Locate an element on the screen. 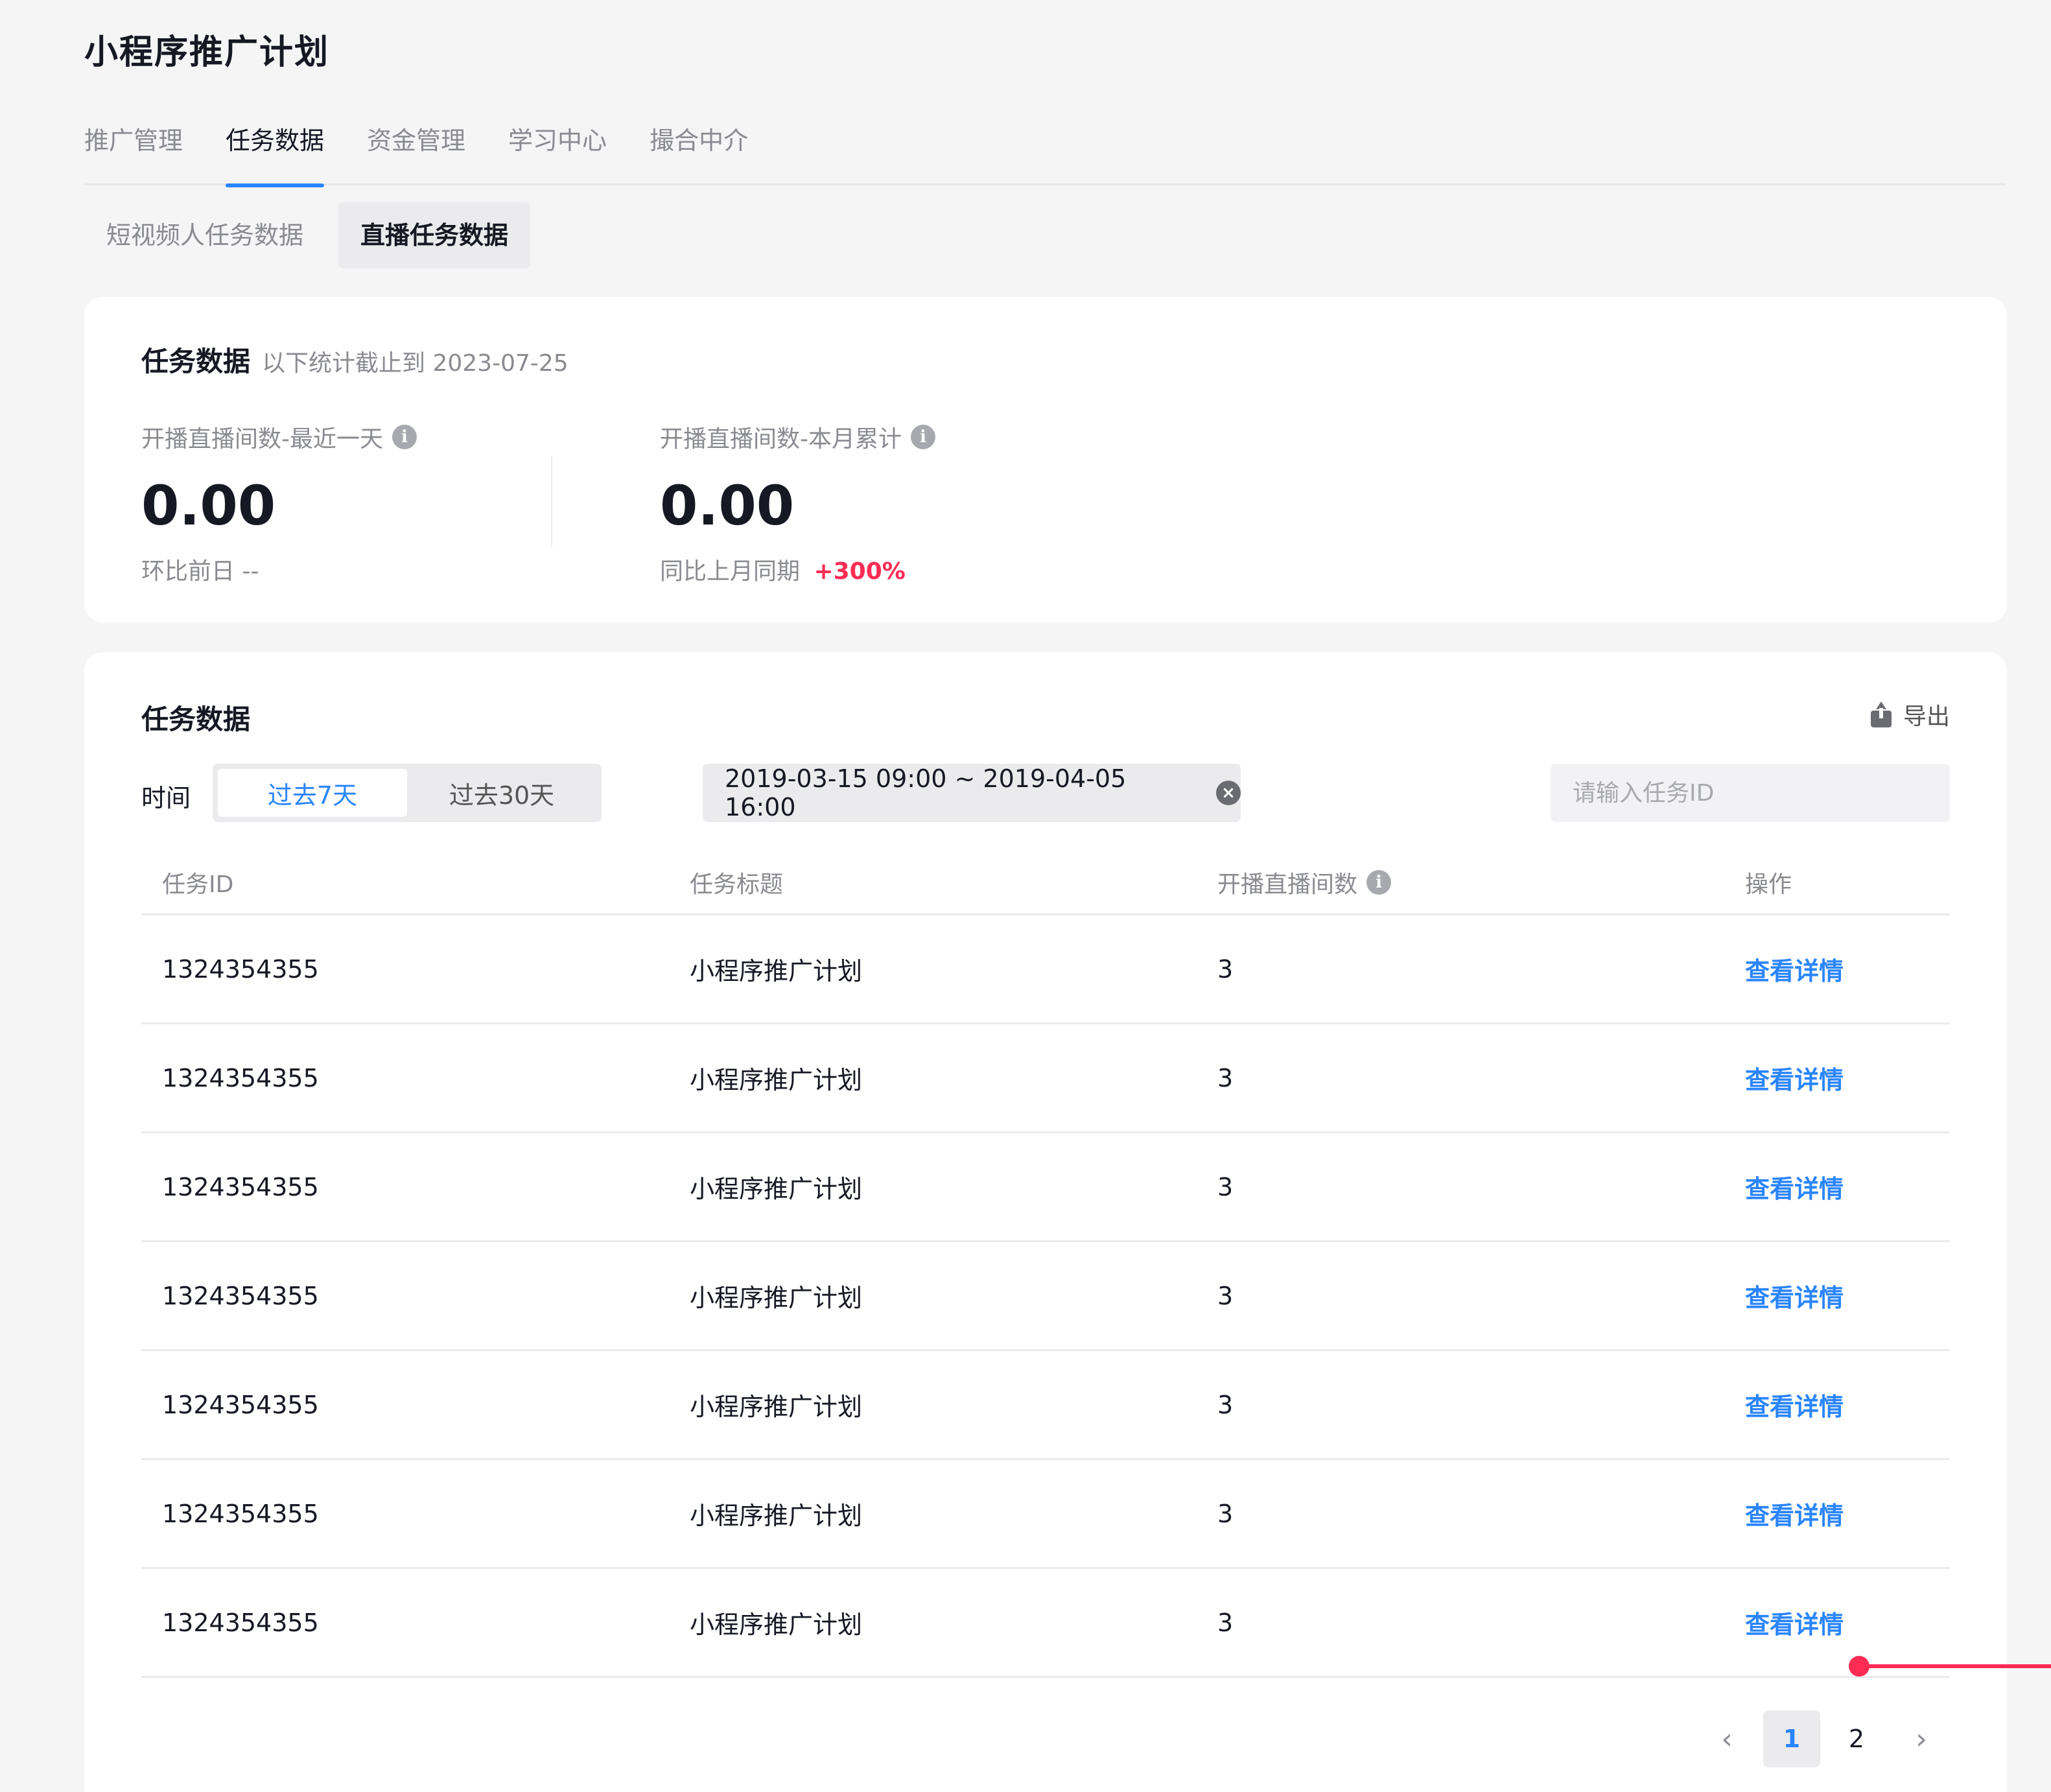 The height and width of the screenshot is (1792, 2051). column-header-task-id: 任务ID is located at coordinates (198, 884).